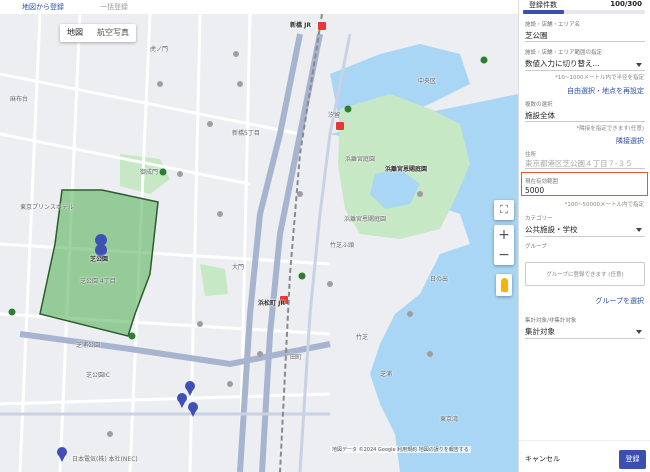 The height and width of the screenshot is (472, 650). I want to click on area-spec-underline, so click(585, 70).